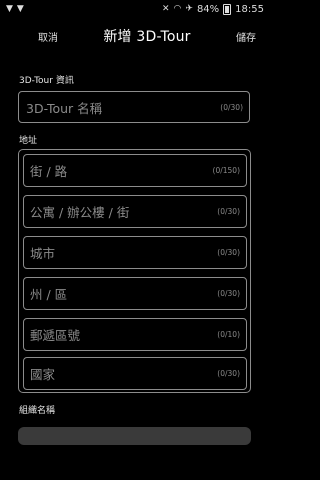  Describe the element at coordinates (246, 36) in the screenshot. I see `save-button: 儲存` at that location.